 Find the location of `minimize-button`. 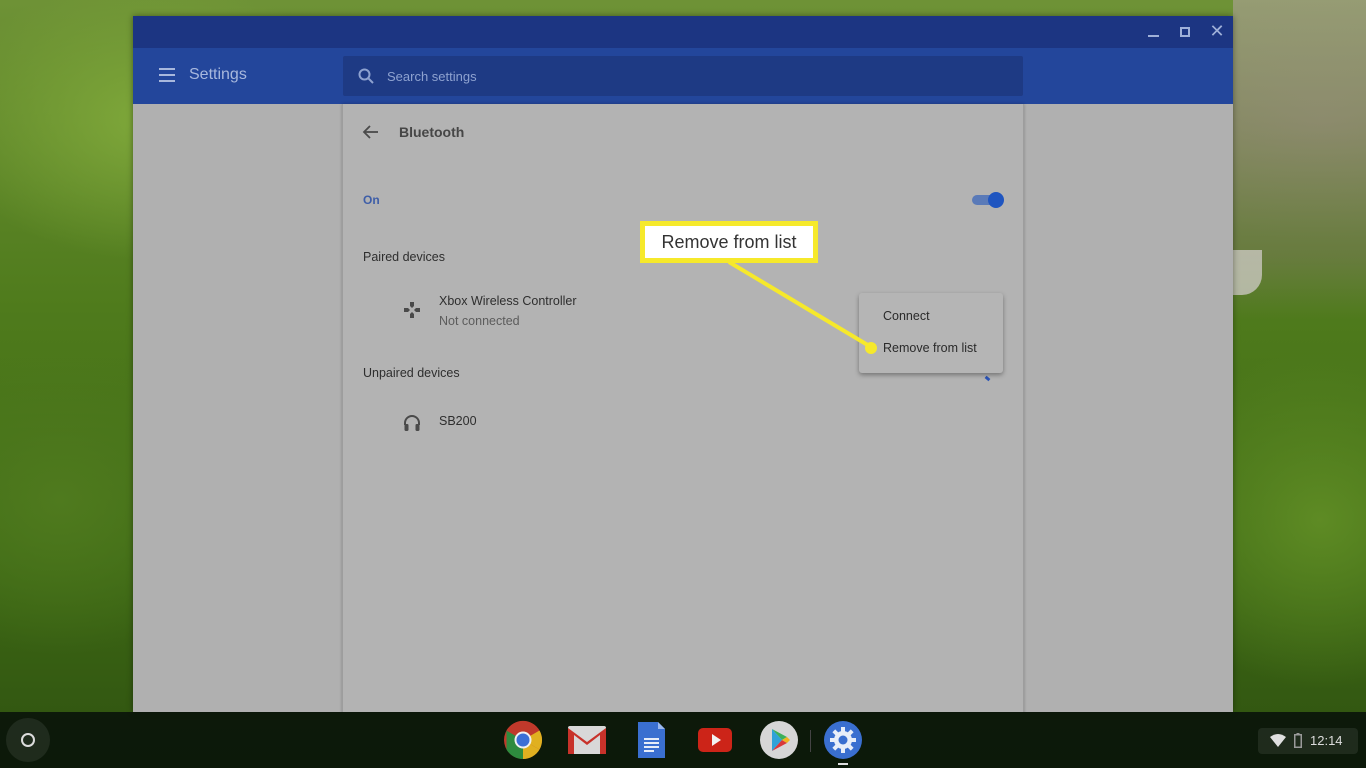

minimize-button is located at coordinates (1153, 32).